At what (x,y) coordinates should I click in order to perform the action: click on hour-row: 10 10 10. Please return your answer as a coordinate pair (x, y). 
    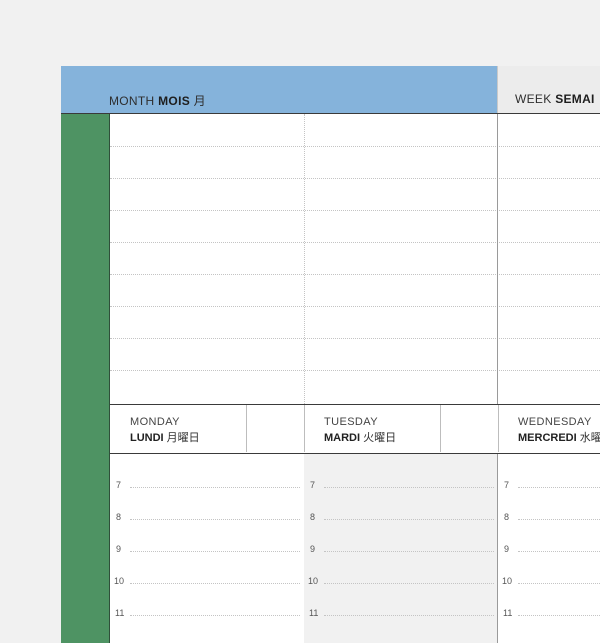
    Looking at the image, I should click on (355, 582).